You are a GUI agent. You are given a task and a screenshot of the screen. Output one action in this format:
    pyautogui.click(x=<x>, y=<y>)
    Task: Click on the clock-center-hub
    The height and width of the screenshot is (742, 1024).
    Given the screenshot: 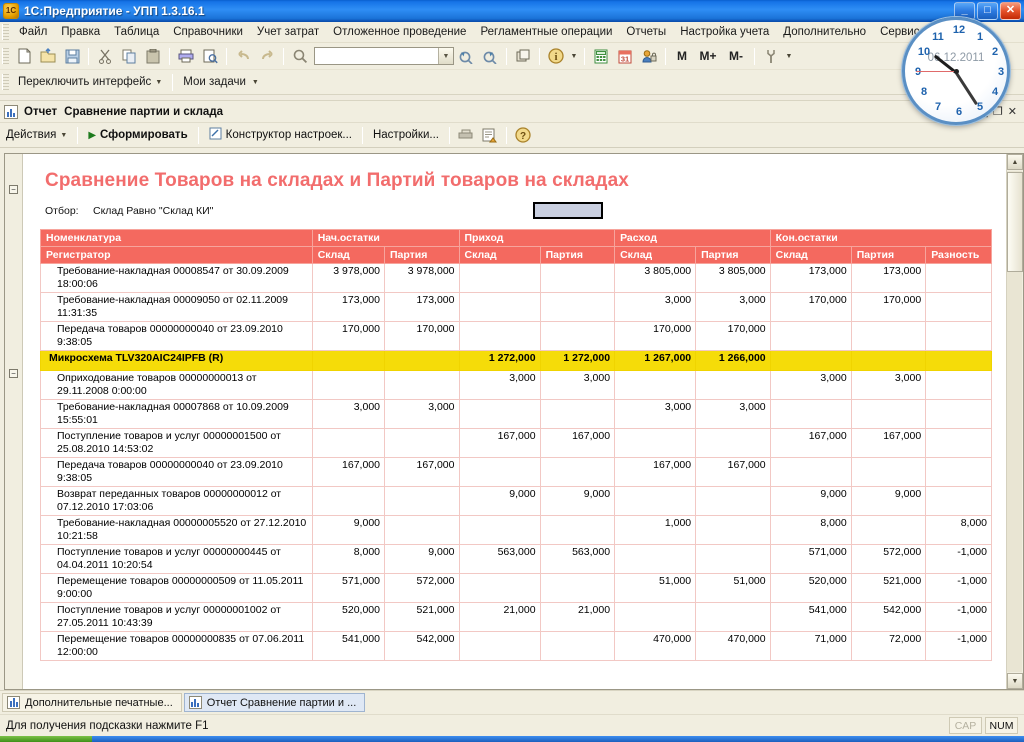 What is the action you would take?
    pyautogui.click(x=956, y=71)
    